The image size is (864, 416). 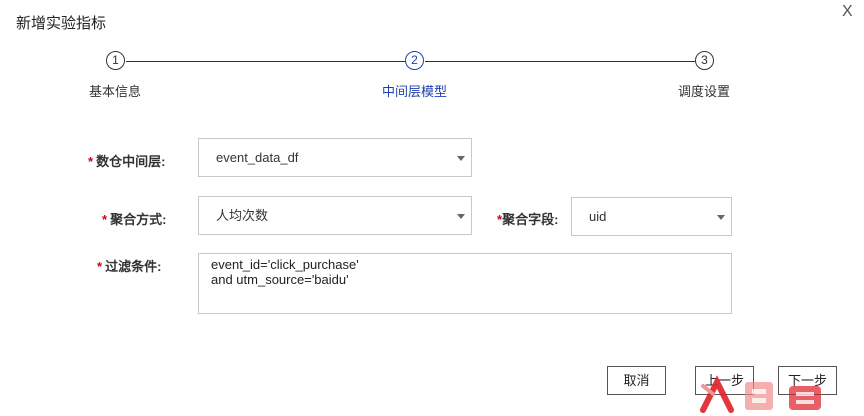 I want to click on agg-field-label-text: 聚合字段:, so click(x=530, y=219).